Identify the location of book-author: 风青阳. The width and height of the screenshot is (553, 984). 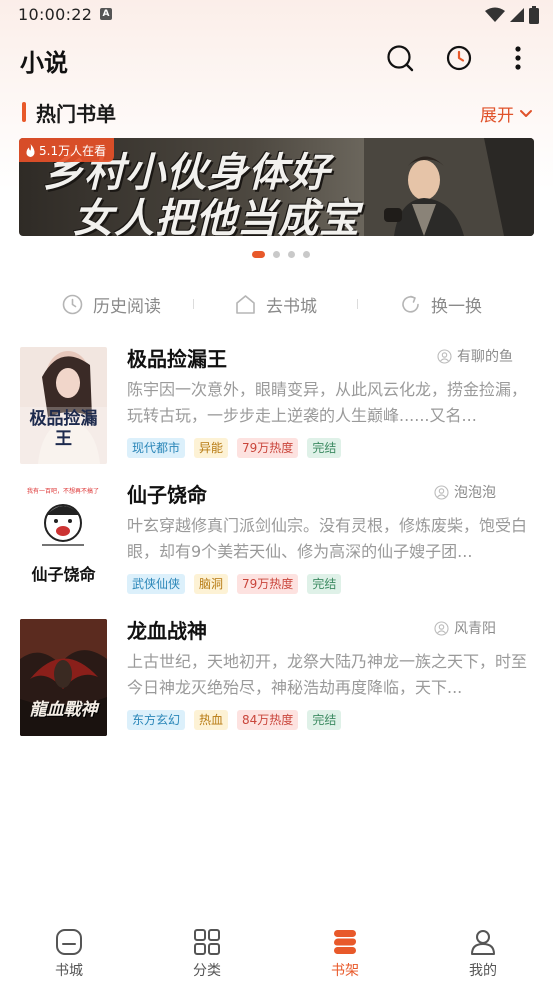
(465, 628).